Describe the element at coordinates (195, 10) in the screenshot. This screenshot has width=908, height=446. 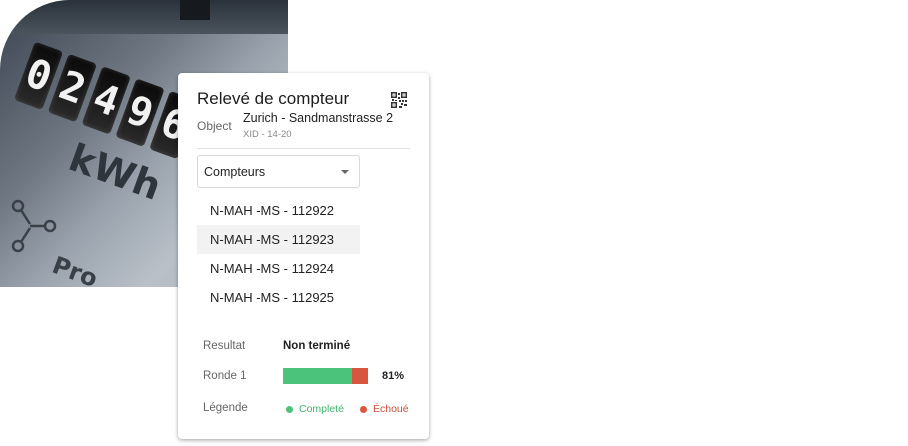
I see `meter-tab` at that location.